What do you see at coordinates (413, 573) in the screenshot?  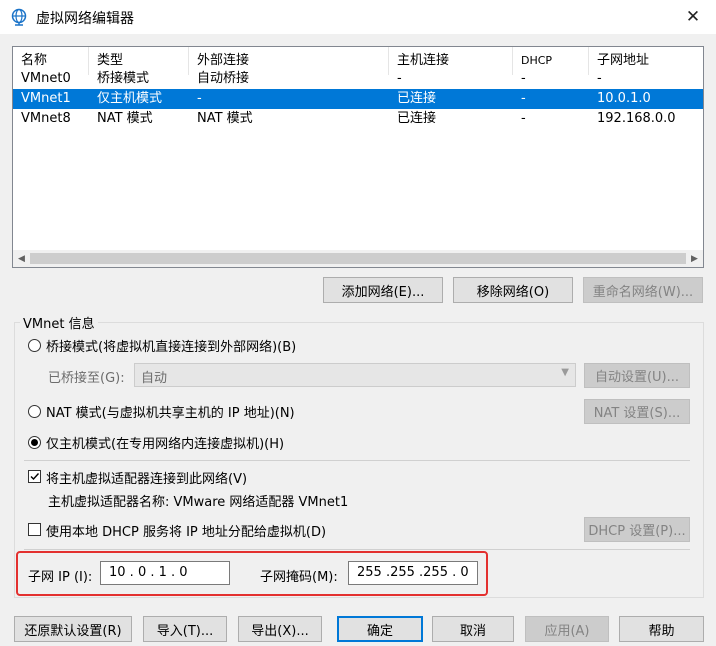 I see `subnet-mask-input: 255 .255 .255 . 0` at bounding box center [413, 573].